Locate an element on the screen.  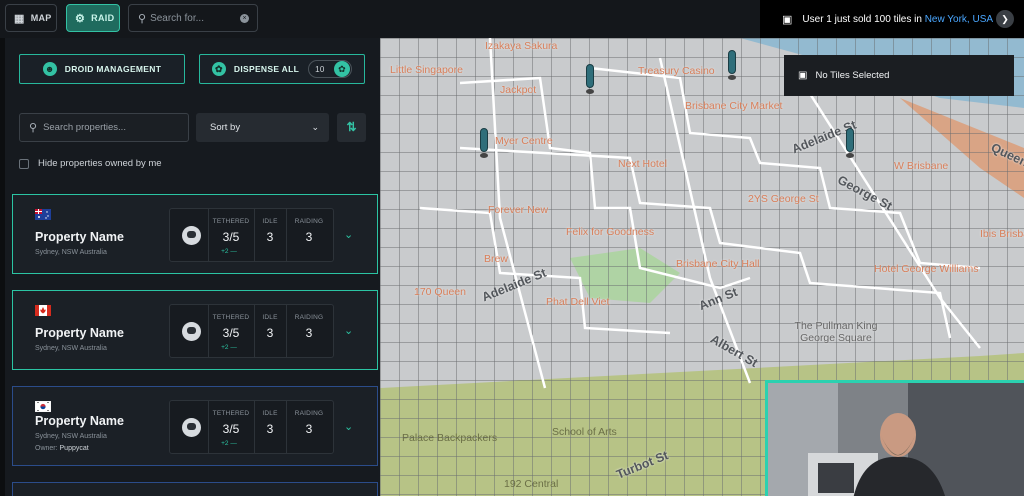
map-place-label: Felix for Goodness is located at coordinates (610, 232).